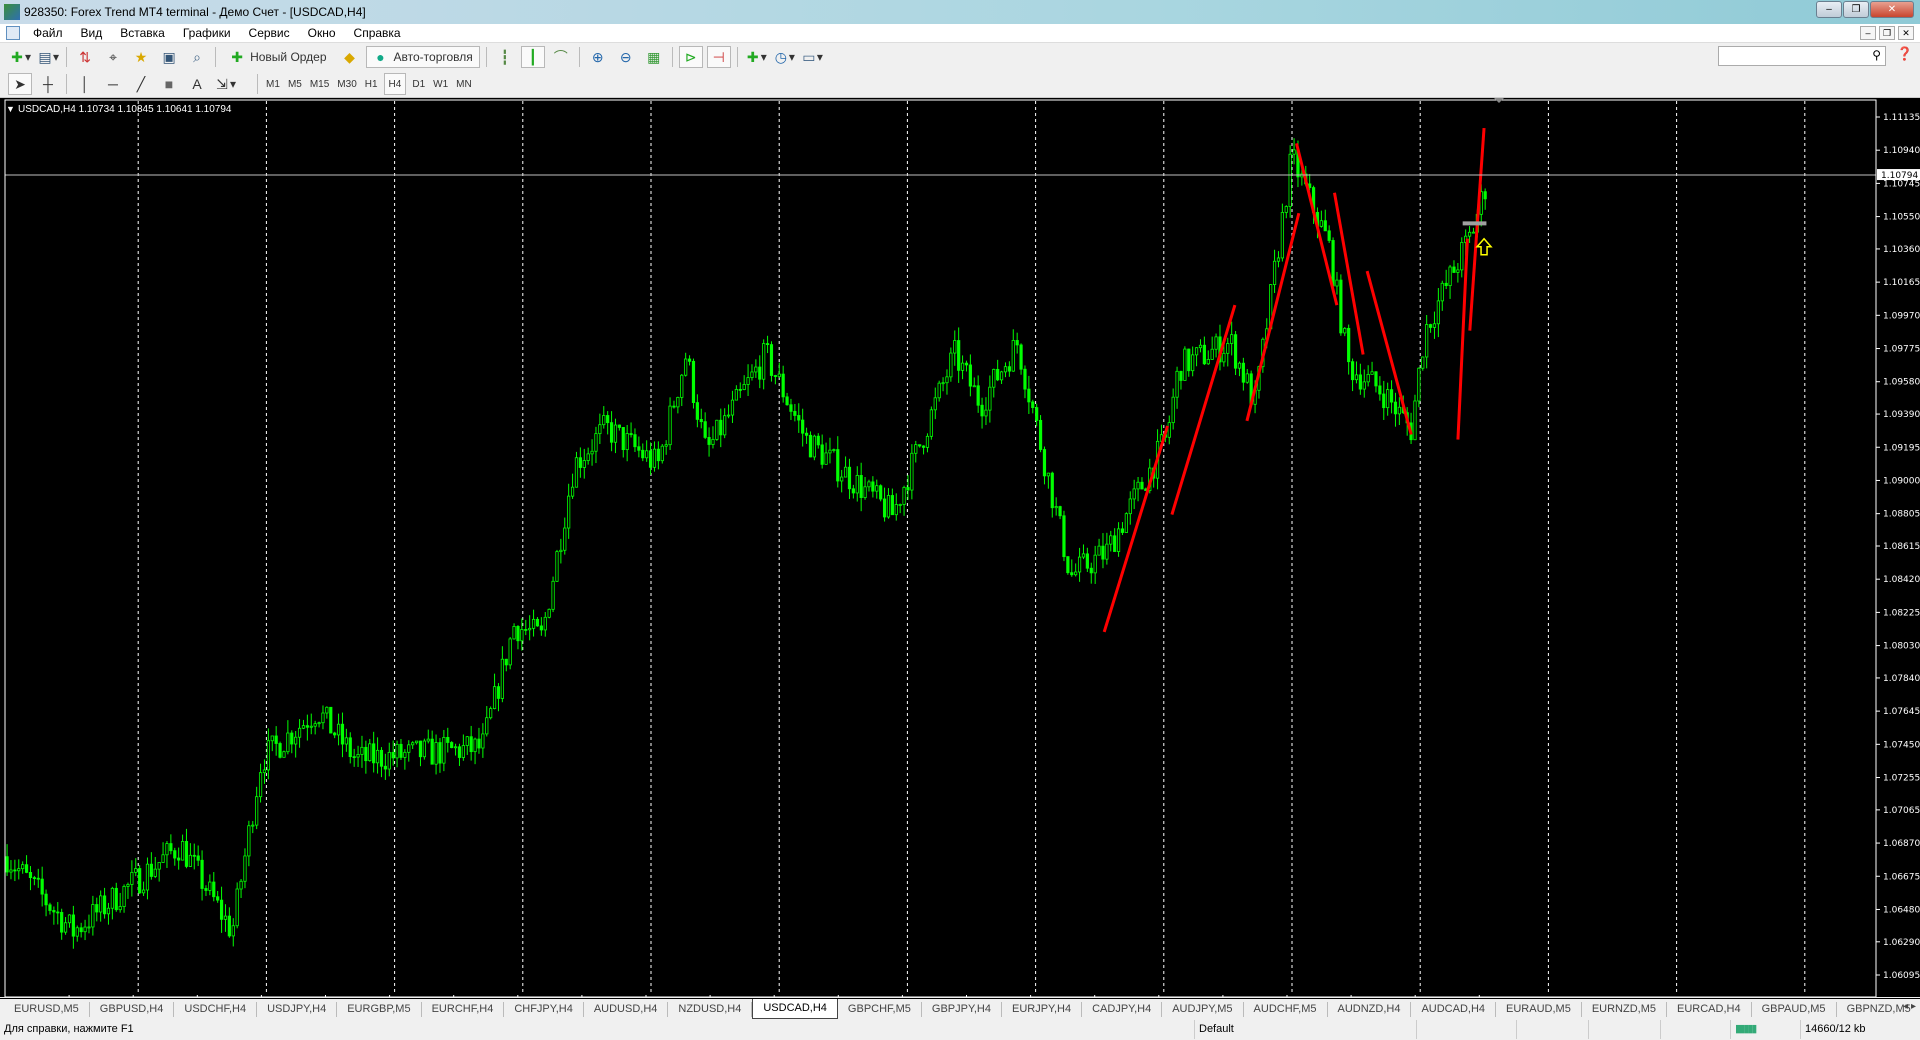  What do you see at coordinates (142, 33) in the screenshot?
I see `menu-insert: Вставка` at bounding box center [142, 33].